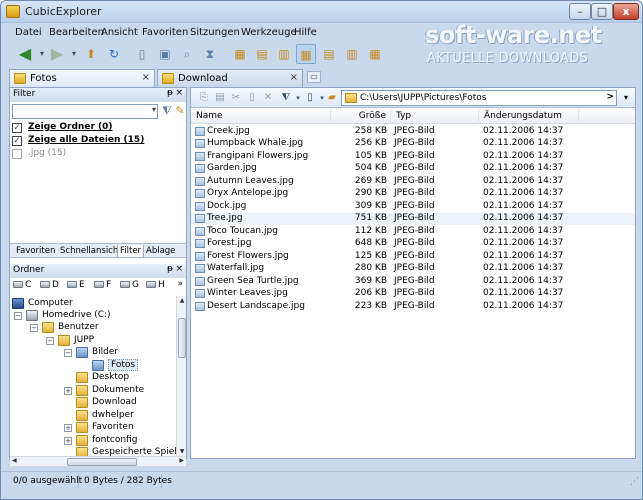 The width and height of the screenshot is (643, 500). I want to click on search-icon: ⌕, so click(187, 54).